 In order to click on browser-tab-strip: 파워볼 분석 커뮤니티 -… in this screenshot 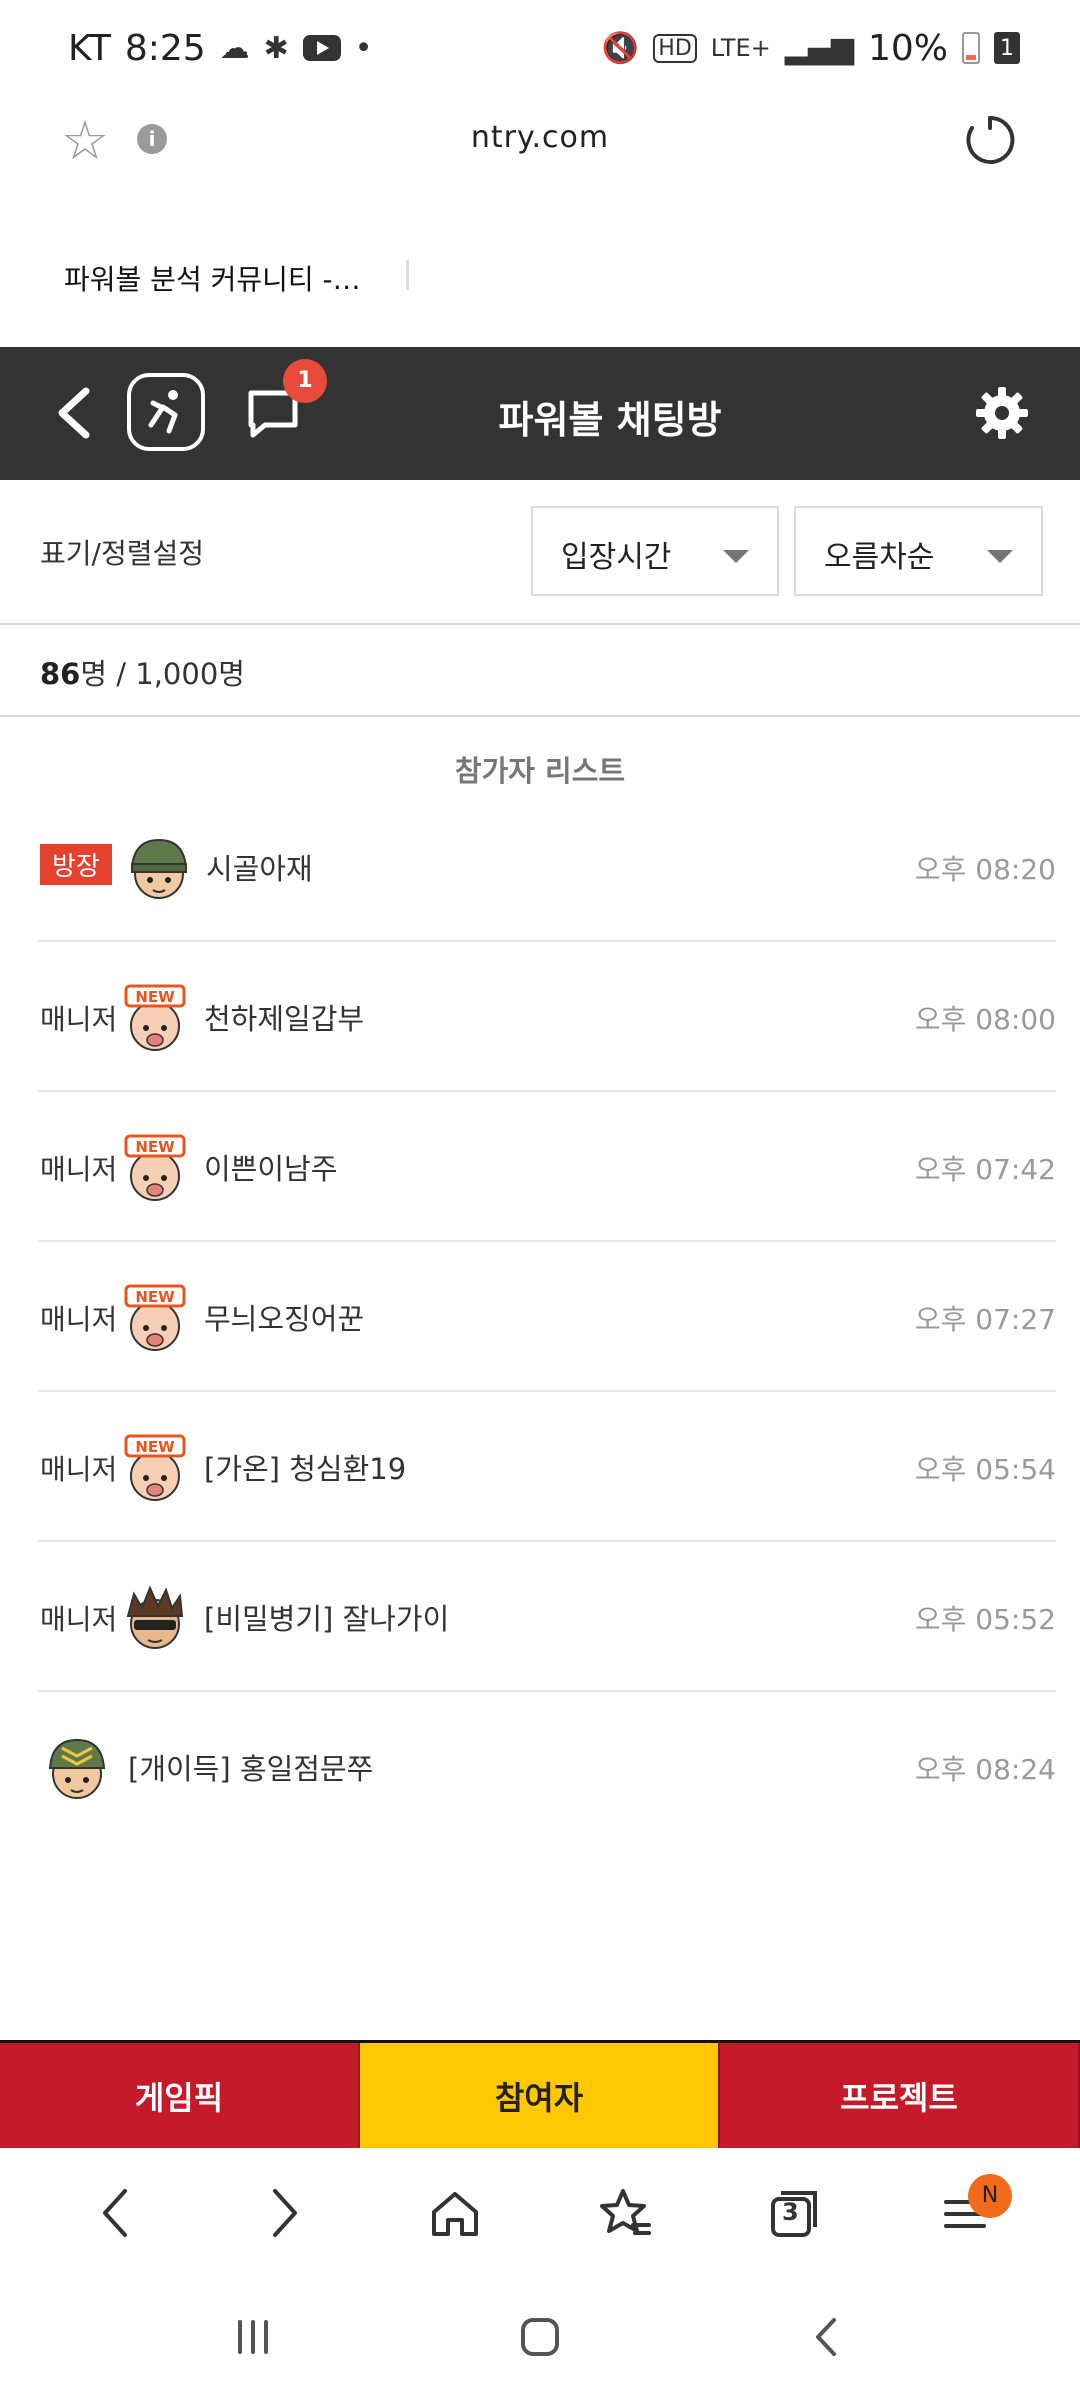, I will do `click(540, 275)`.